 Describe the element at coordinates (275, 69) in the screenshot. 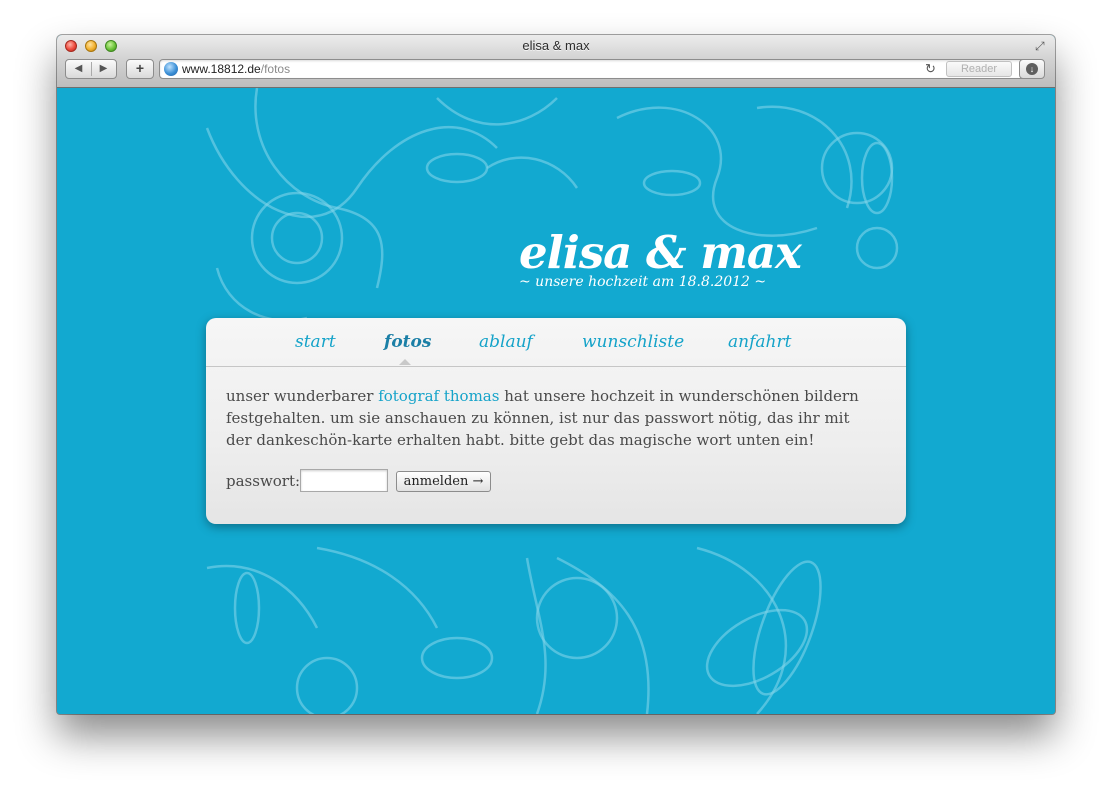

I see `url-path: /fotos` at that location.